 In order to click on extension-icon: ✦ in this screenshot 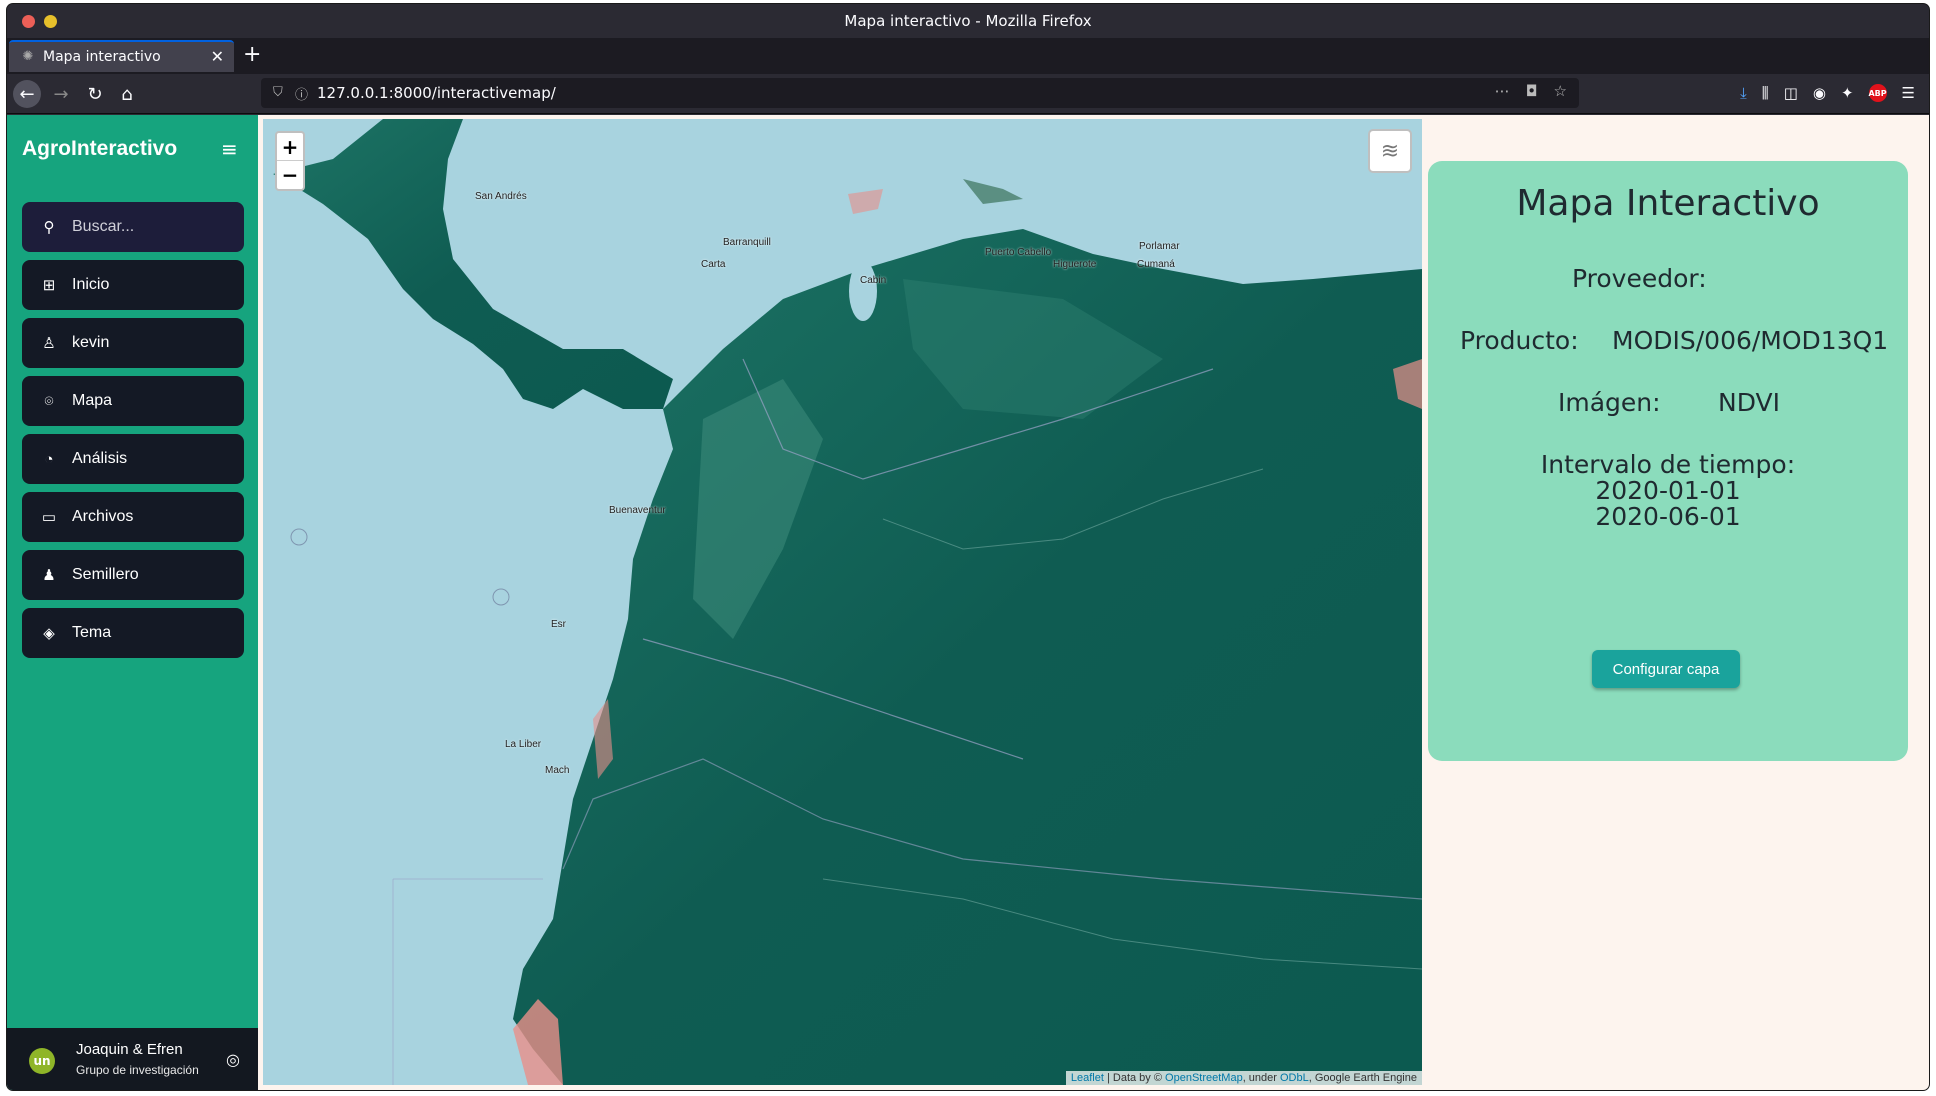, I will do `click(1847, 93)`.